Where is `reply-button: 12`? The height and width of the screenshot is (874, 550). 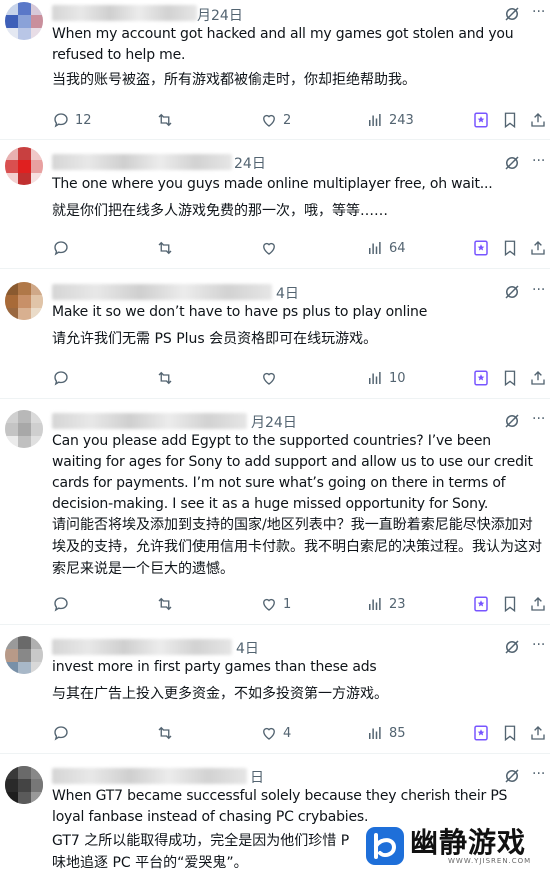 reply-button: 12 is located at coordinates (72, 120).